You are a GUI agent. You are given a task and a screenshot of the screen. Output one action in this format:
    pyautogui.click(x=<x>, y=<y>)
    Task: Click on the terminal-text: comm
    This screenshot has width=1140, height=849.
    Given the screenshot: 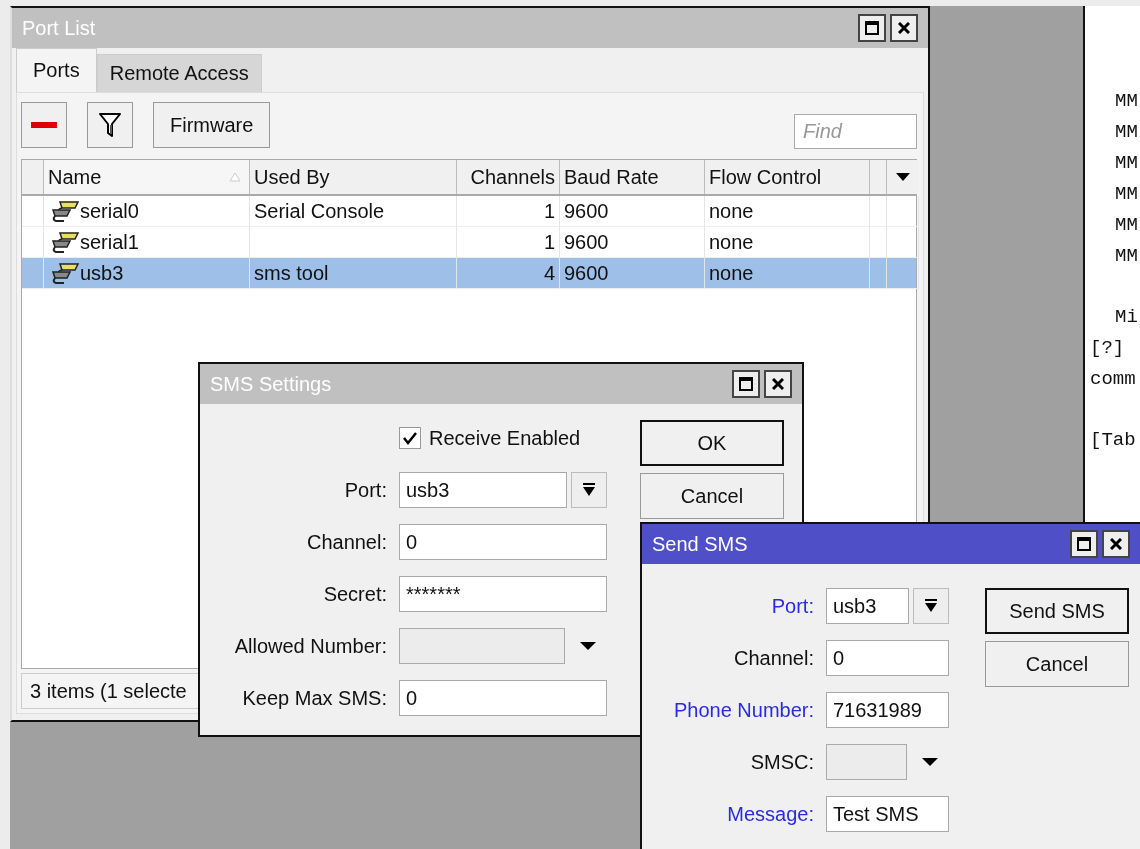 What is the action you would take?
    pyautogui.click(x=1113, y=379)
    